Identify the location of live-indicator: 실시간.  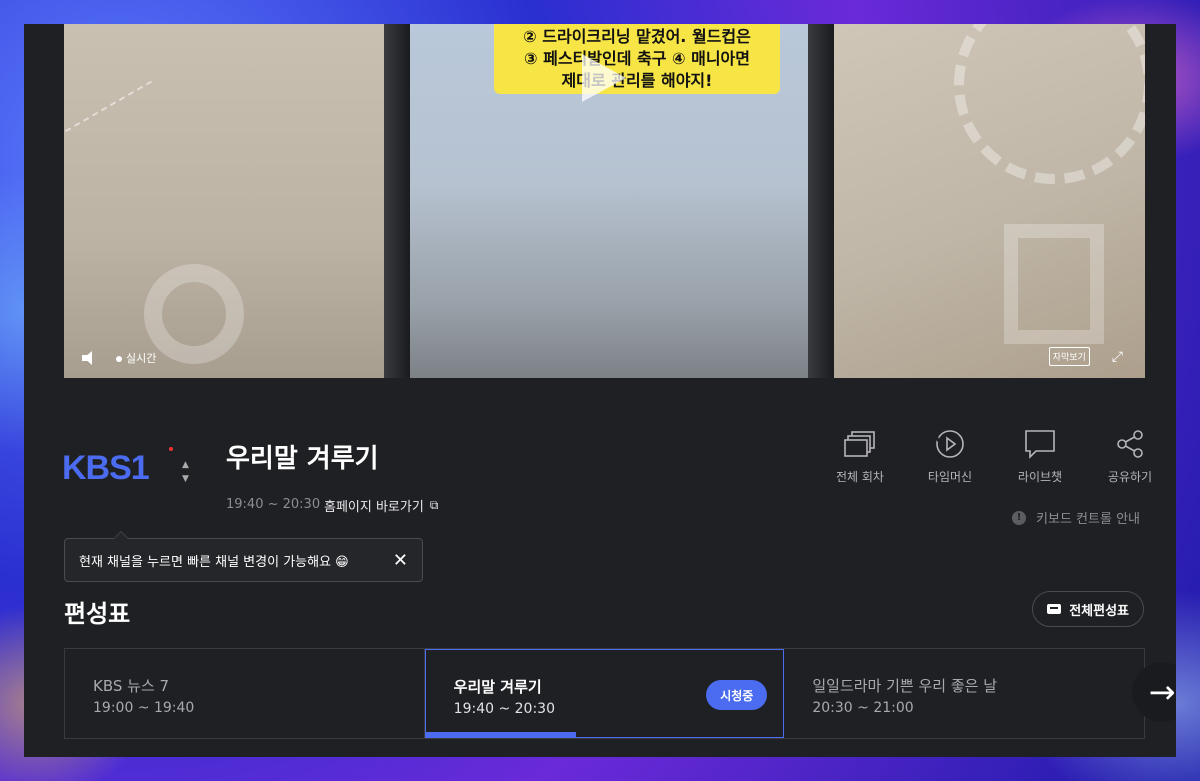
(136, 358).